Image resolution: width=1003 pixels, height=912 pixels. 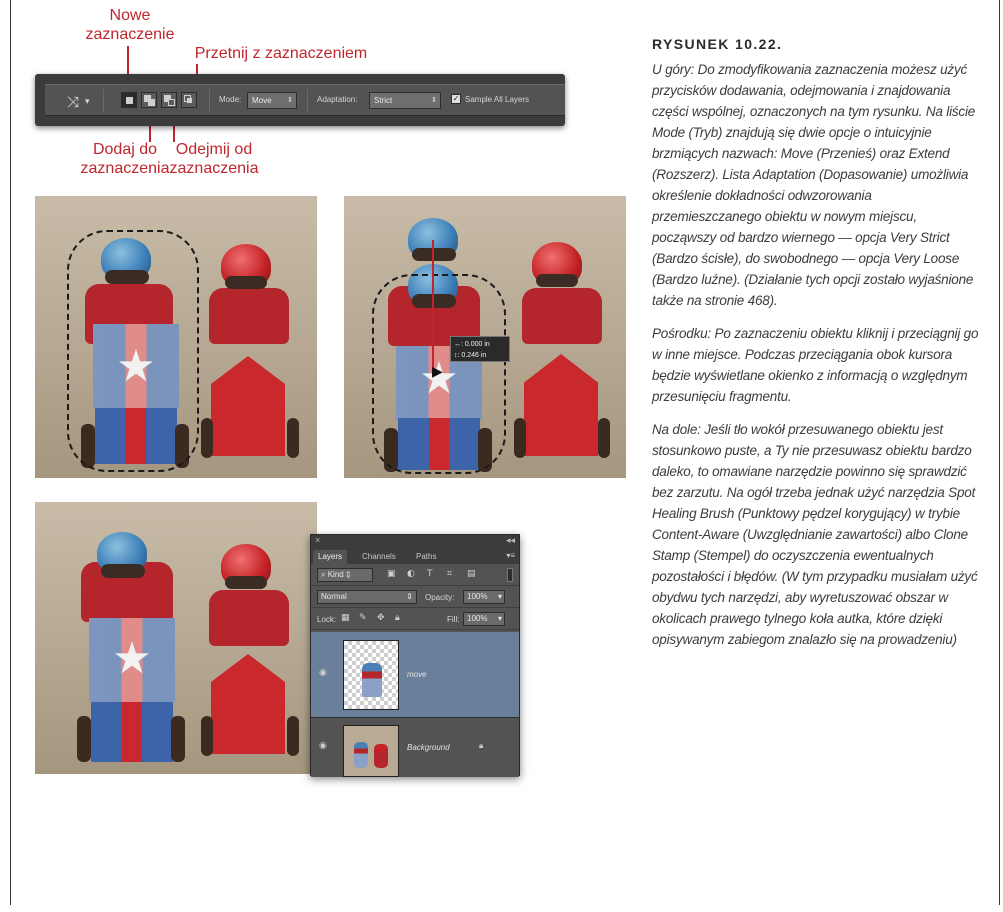 I want to click on callout-subtract-line2: zaznaczenia, so click(x=214, y=168).